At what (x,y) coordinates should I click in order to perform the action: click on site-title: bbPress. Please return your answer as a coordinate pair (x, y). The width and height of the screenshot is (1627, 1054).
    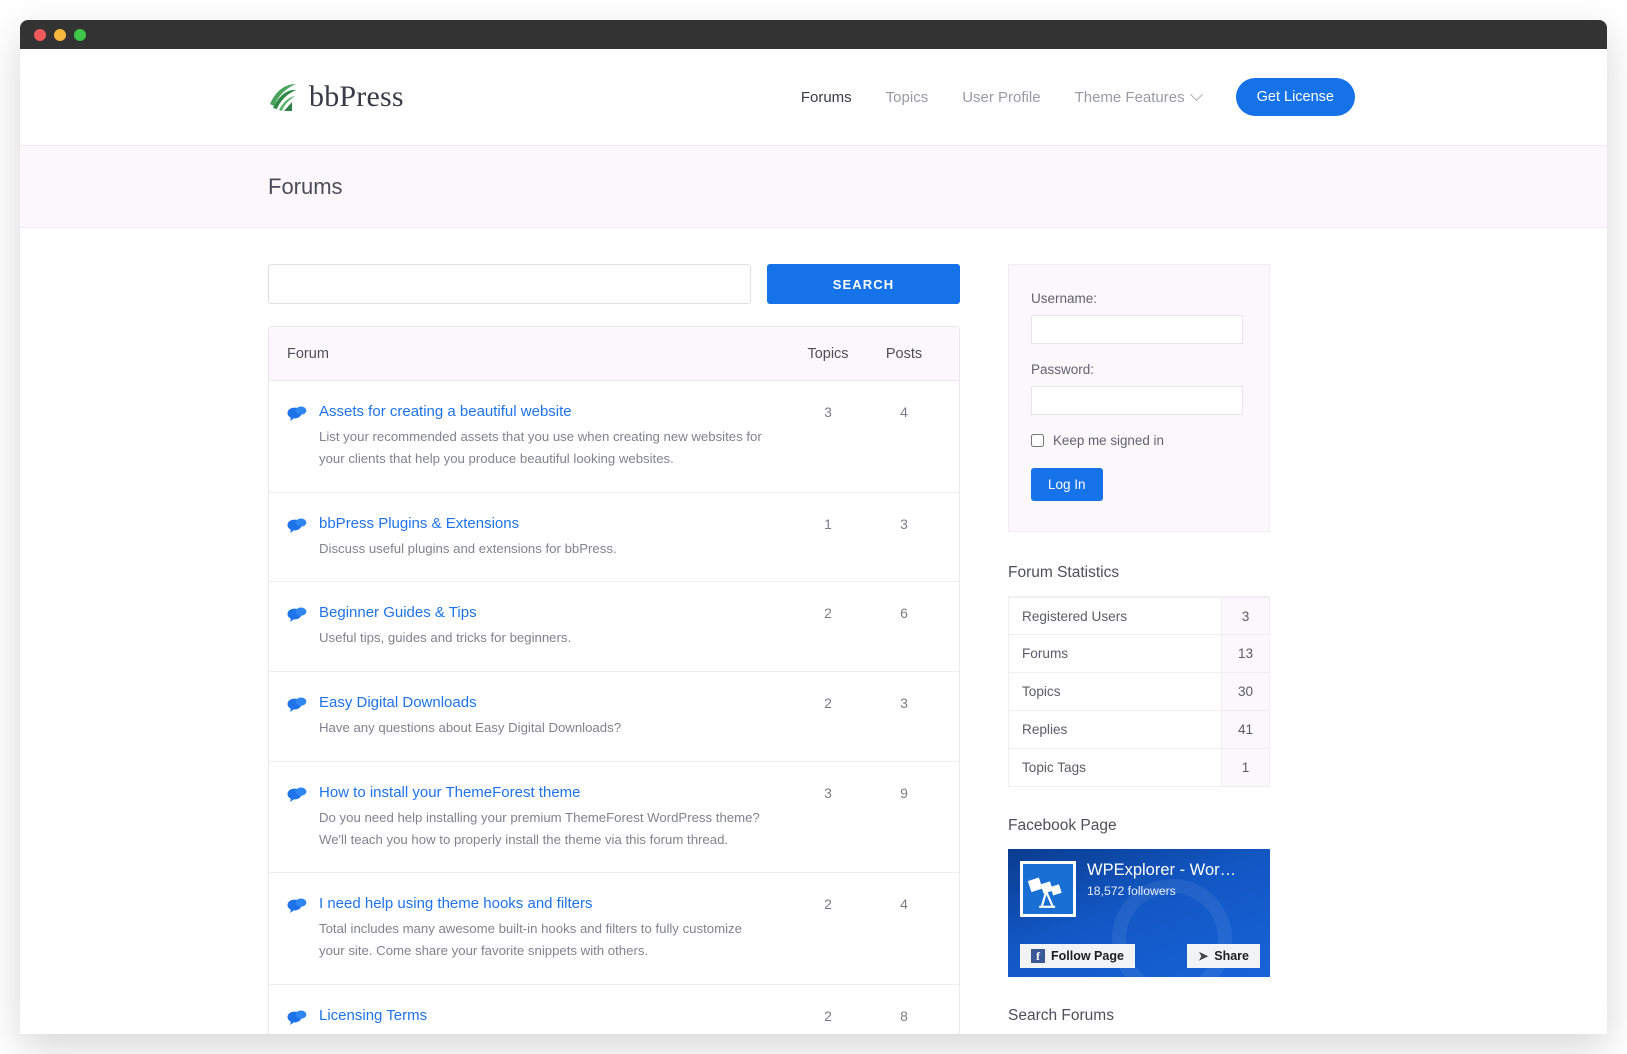
    Looking at the image, I should click on (356, 96).